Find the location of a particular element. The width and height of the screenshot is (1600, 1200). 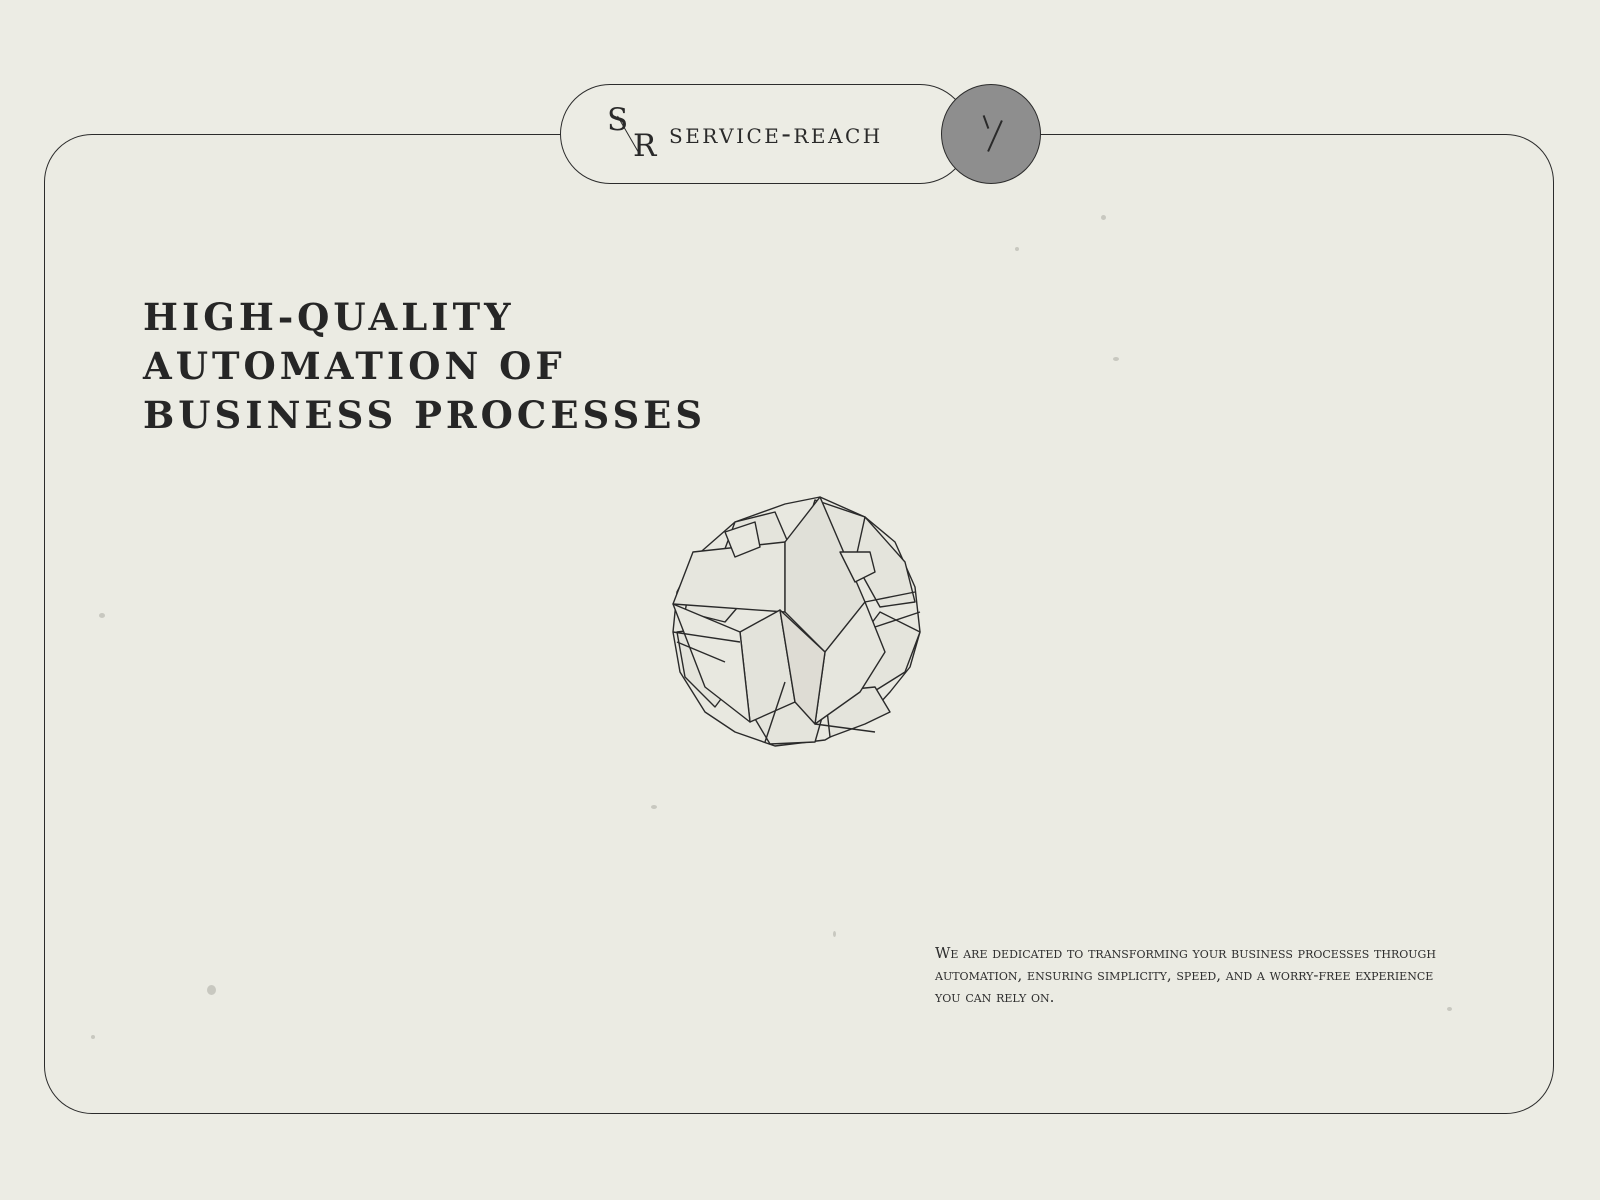

brand-name: SERVICE-REACH is located at coordinates (776, 133).